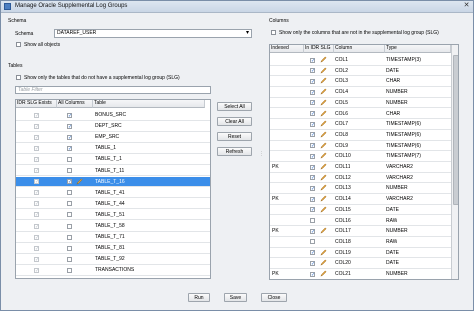  Describe the element at coordinates (113, 171) in the screenshot. I see `table-row: ✓ TABLE_T_11` at that location.